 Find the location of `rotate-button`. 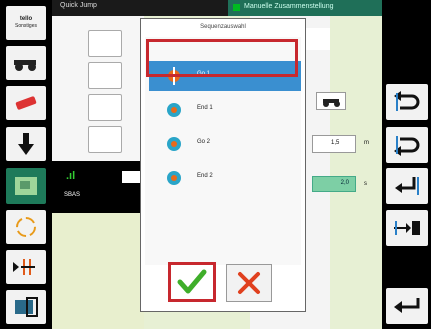

rotate-button is located at coordinates (26, 227).